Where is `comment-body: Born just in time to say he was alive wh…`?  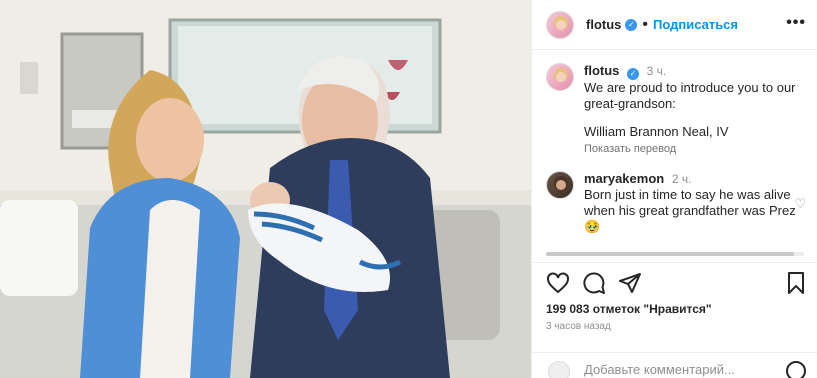
comment-body: Born just in time to say he was alive wh… is located at coordinates (690, 202).